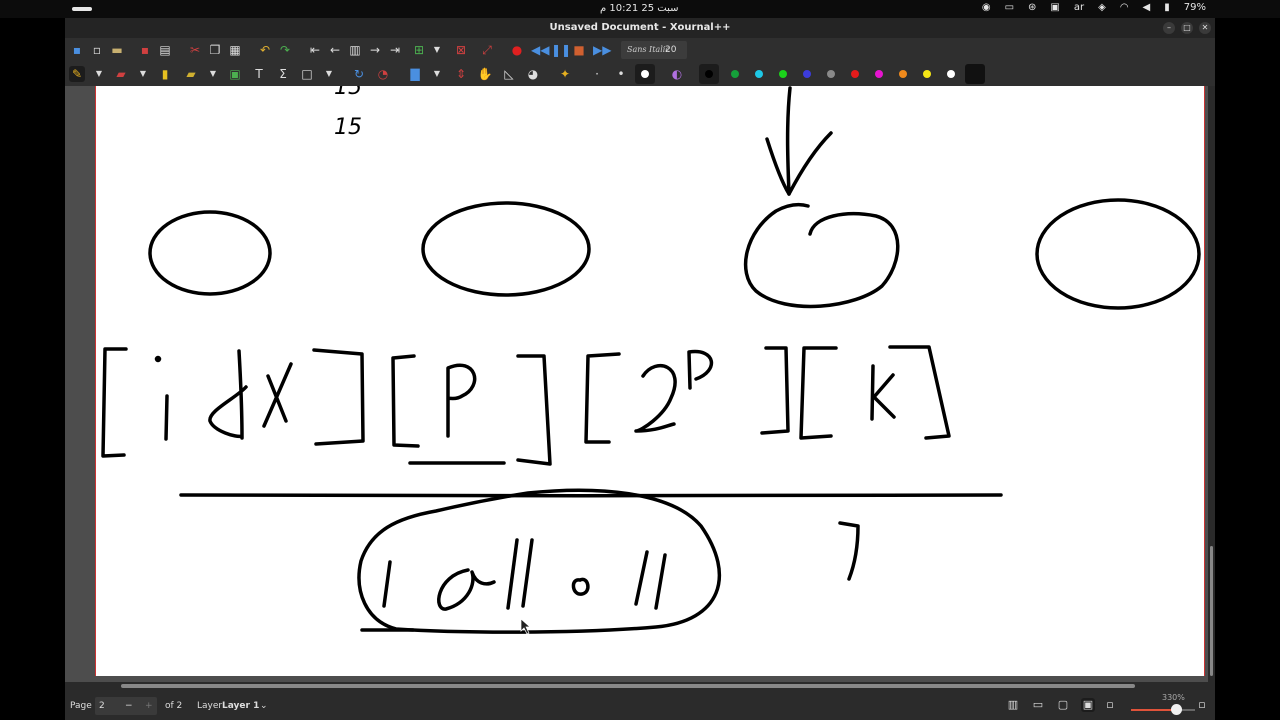 This screenshot has height=720, width=1280. Describe the element at coordinates (166, 417) in the screenshot. I see `letter-i` at that location.